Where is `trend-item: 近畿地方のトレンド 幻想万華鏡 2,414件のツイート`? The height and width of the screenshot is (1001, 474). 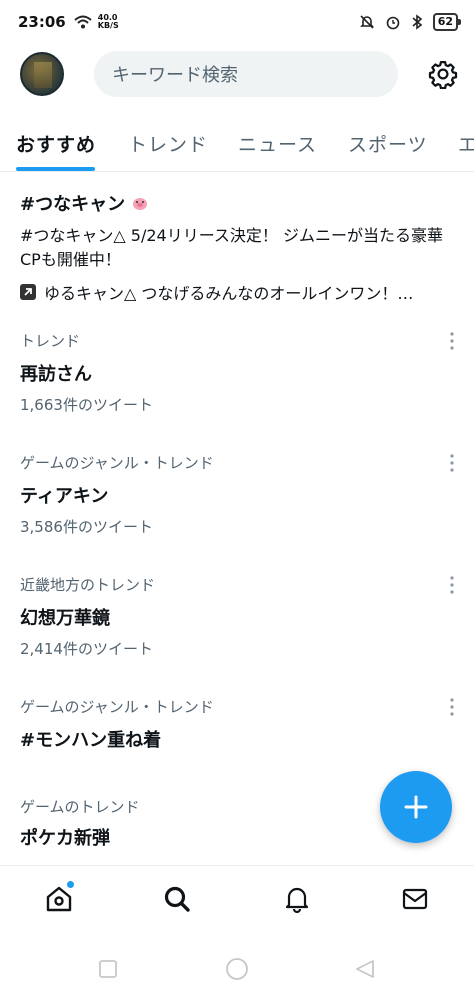 trend-item: 近畿地方のトレンド 幻想万華鏡 2,414件のツイート is located at coordinates (237, 617).